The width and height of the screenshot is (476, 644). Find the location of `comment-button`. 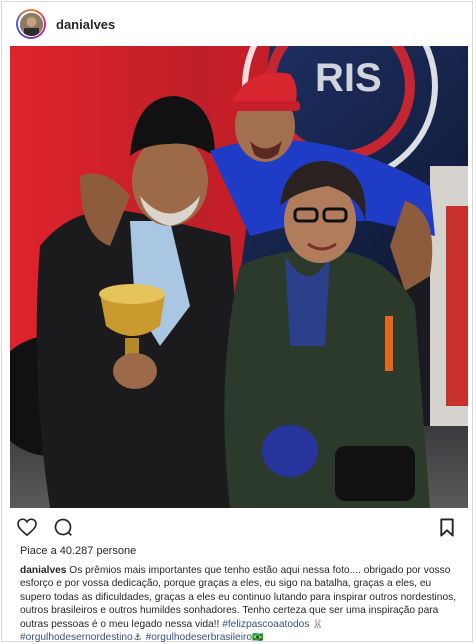

comment-button is located at coordinates (63, 527).